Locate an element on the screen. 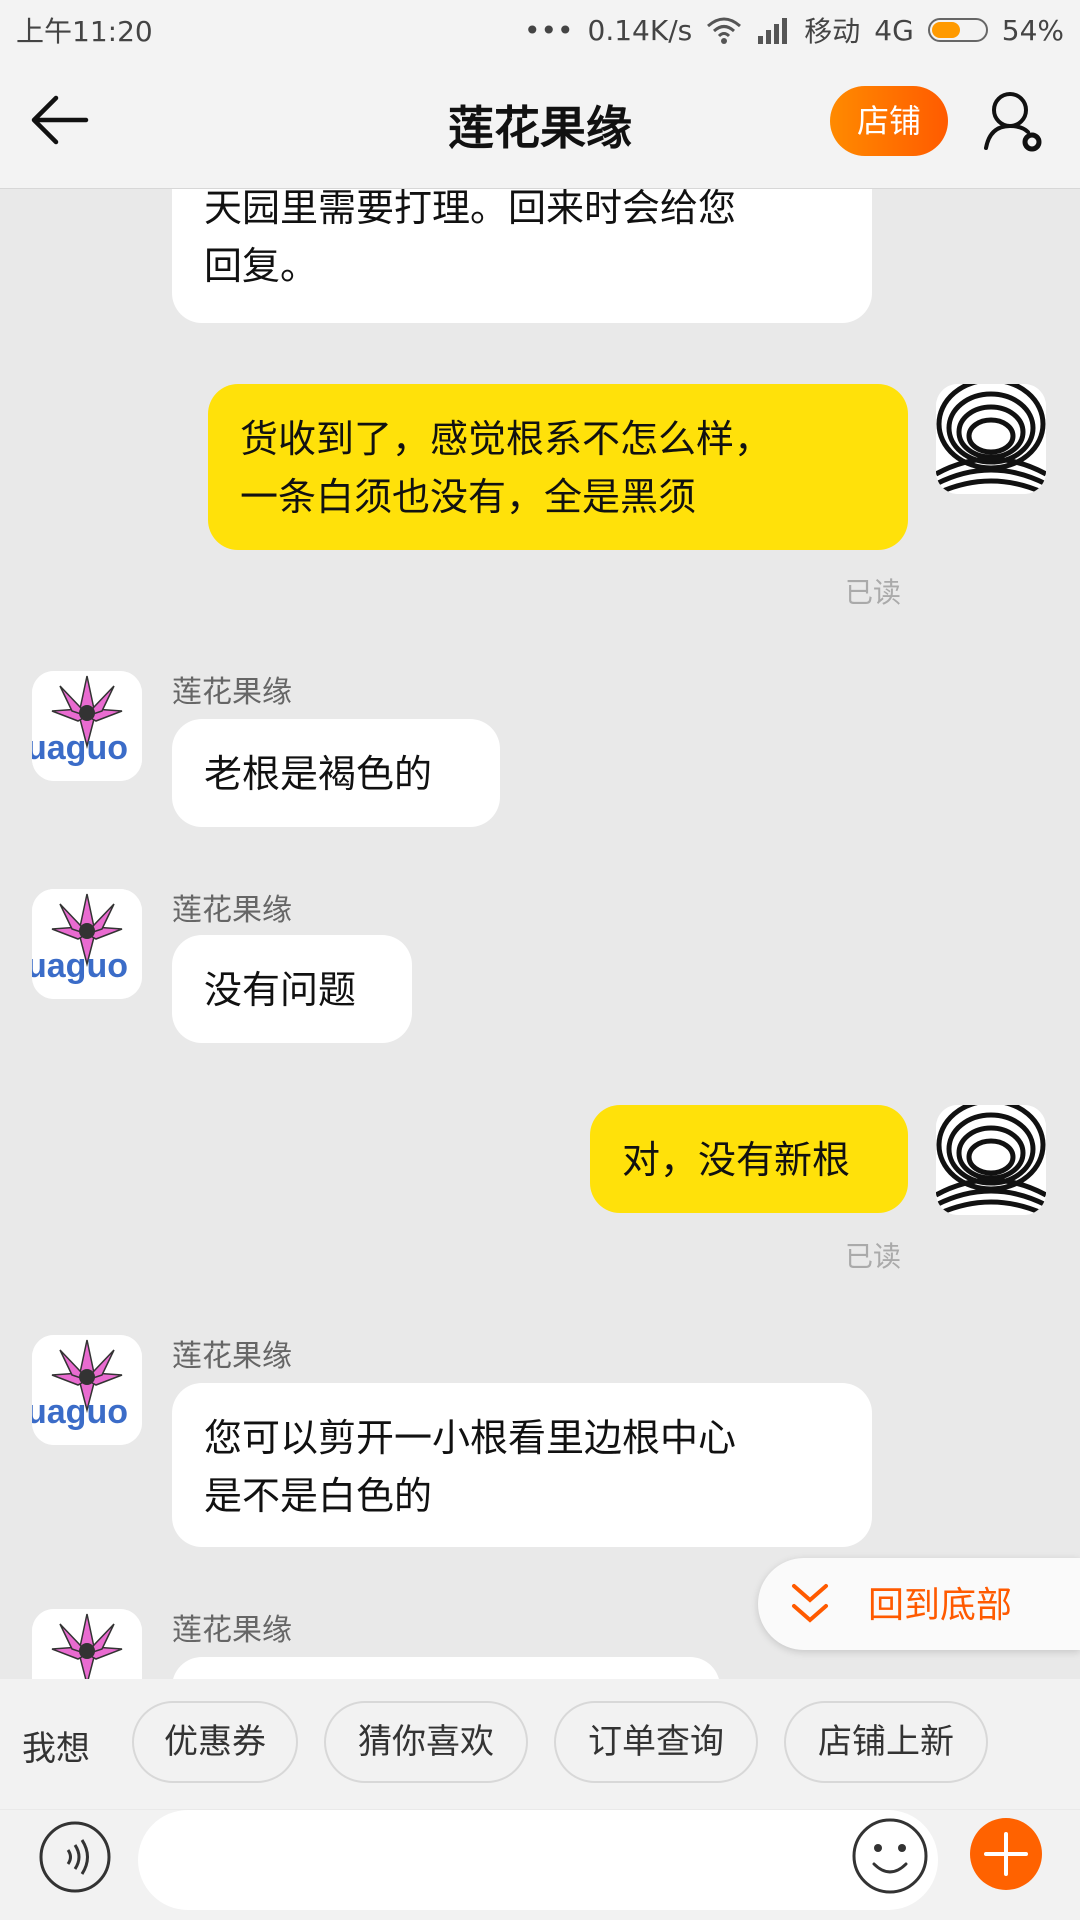 The width and height of the screenshot is (1080, 1920). shop-avatar is located at coordinates (87, 1644).